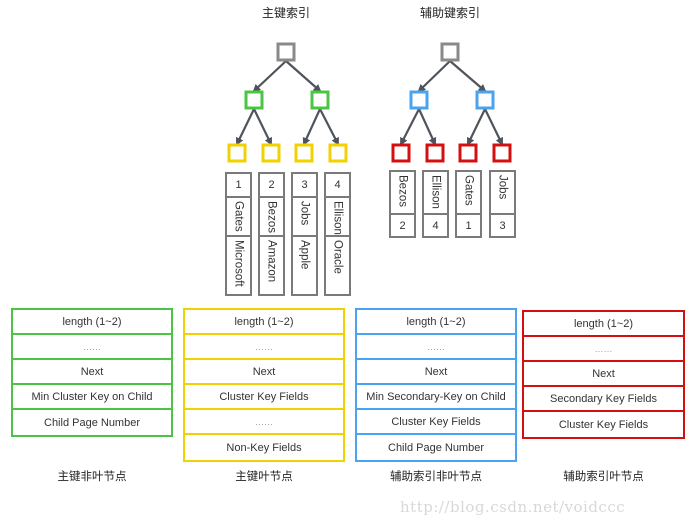 This screenshot has height=529, width=694. I want to click on watermark: http://blog.csdn.net/voidccc, so click(513, 507).